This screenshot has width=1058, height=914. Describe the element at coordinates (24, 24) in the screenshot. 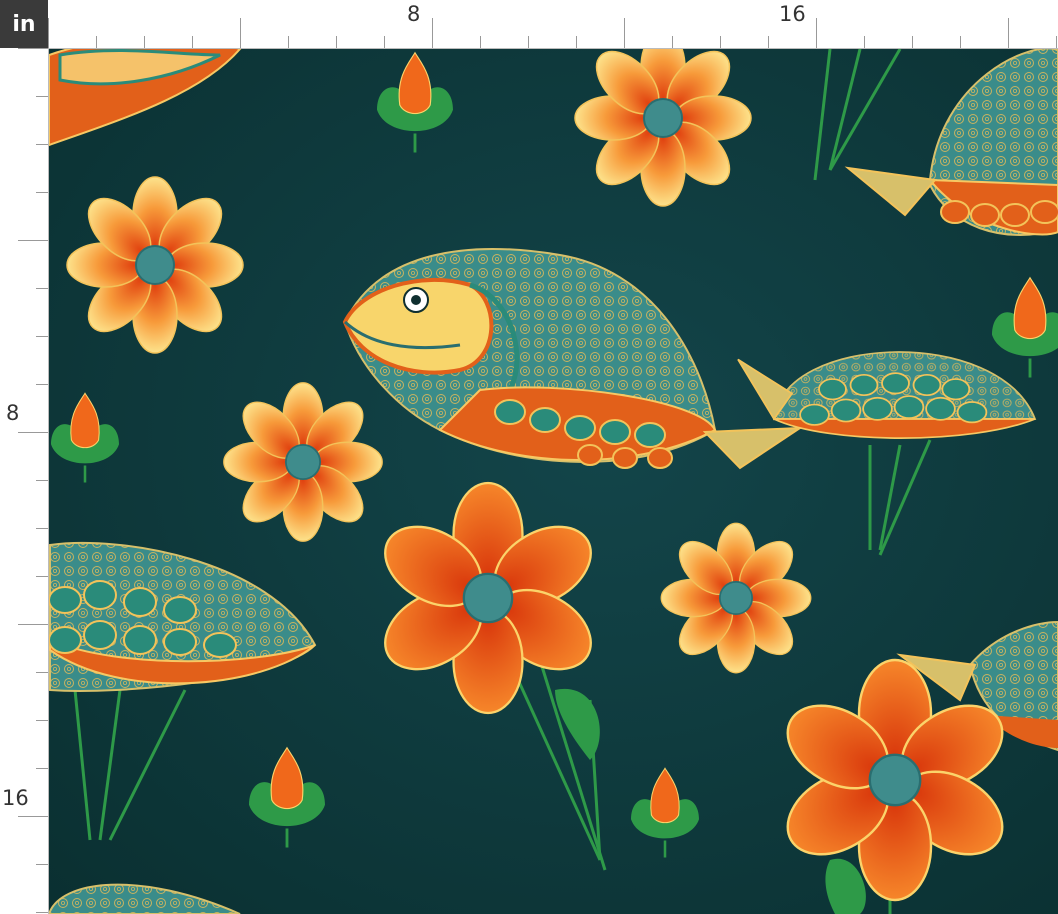

I see `unit-label: in` at that location.